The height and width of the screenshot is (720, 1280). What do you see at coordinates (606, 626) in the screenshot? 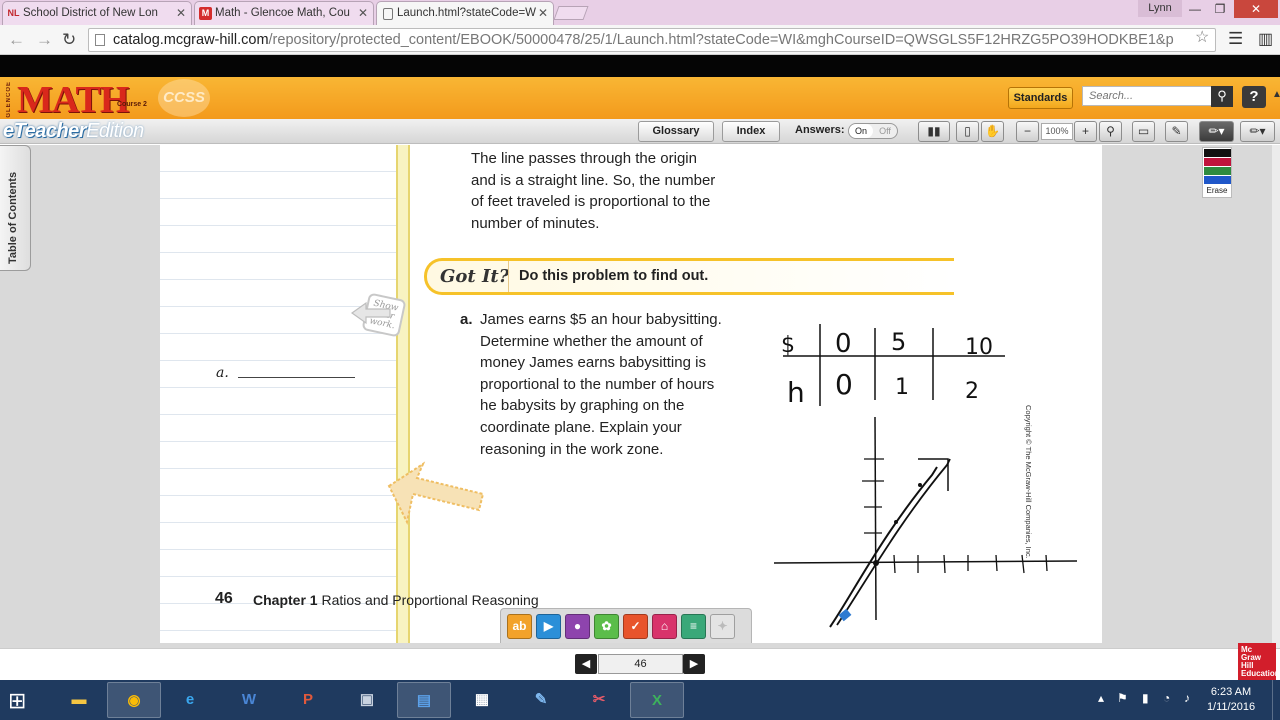
I see `tools-icon: ✿` at bounding box center [606, 626].